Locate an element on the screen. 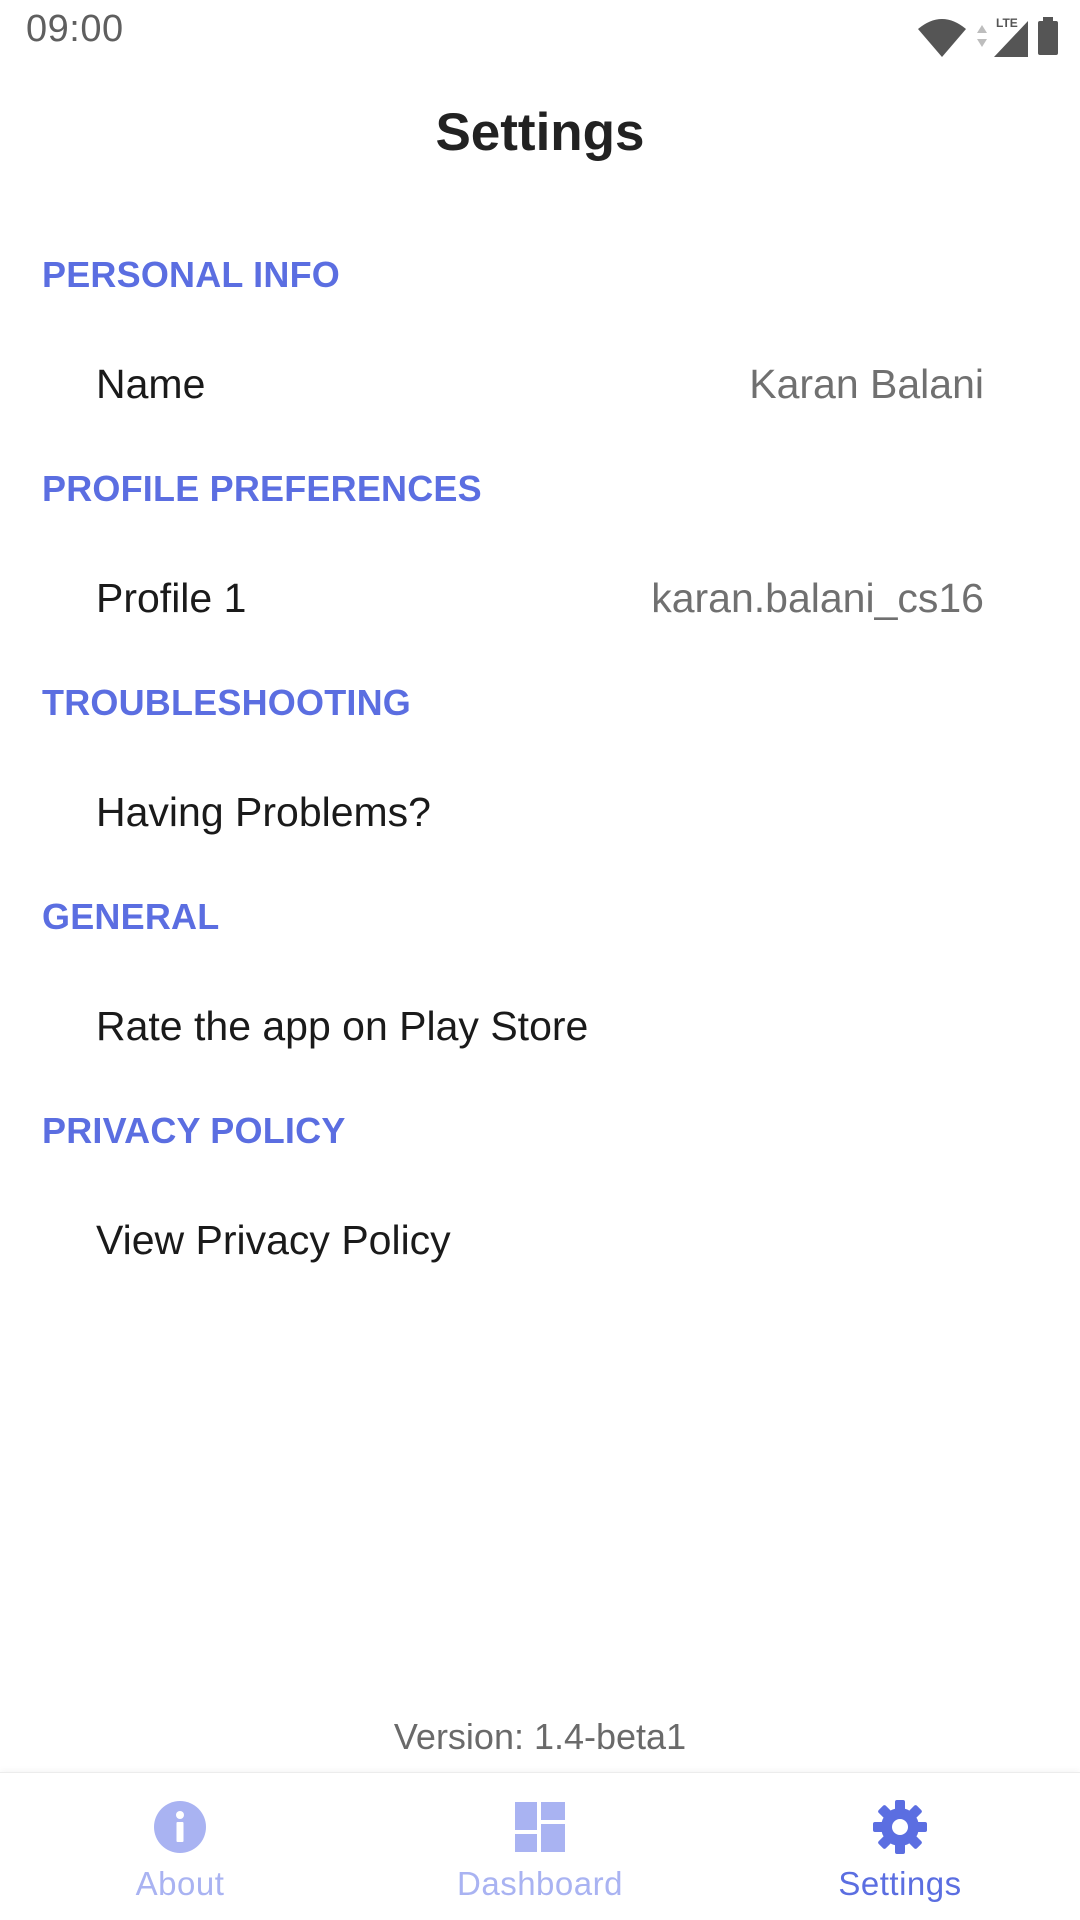  section-header-general: GENERAL is located at coordinates (131, 916).